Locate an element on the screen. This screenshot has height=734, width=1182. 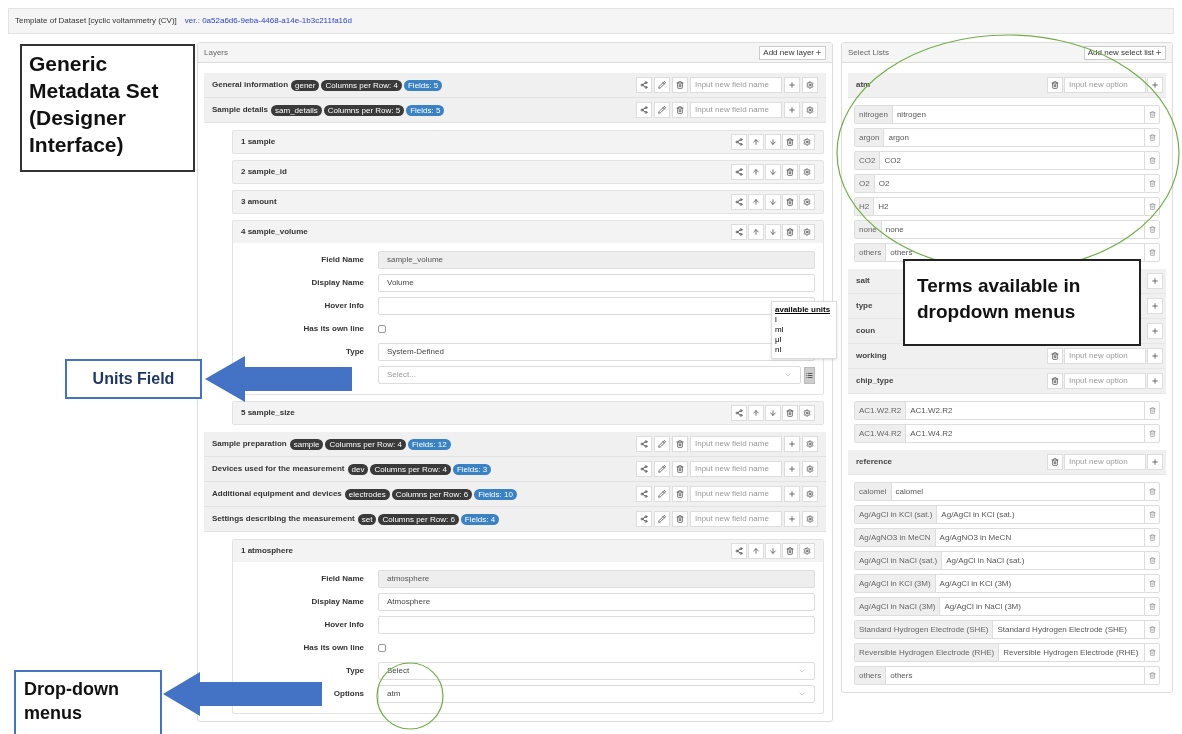
layer-title: Sample preparation is located at coordinates (249, 444).